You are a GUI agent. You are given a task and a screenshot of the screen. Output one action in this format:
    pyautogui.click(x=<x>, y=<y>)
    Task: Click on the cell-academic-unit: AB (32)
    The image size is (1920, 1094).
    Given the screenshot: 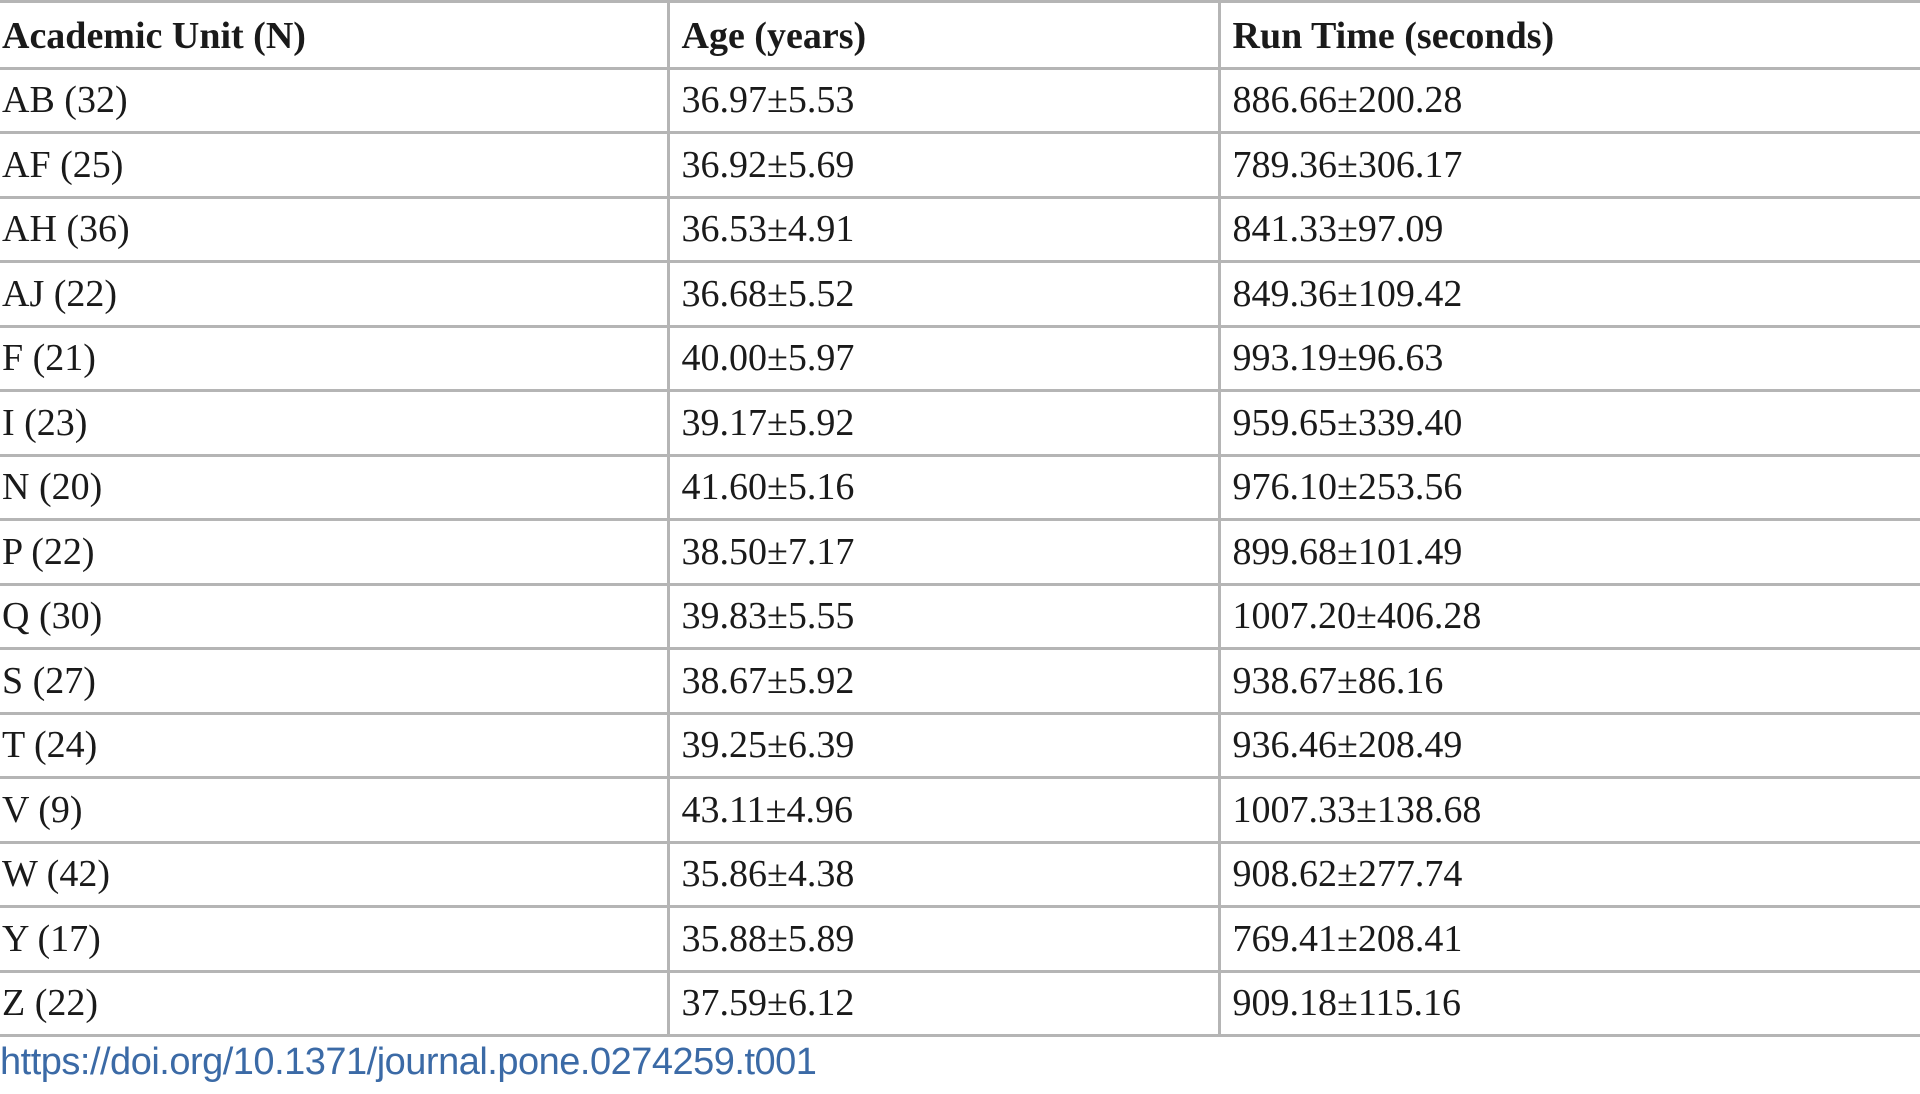 What is the action you would take?
    pyautogui.click(x=334, y=101)
    